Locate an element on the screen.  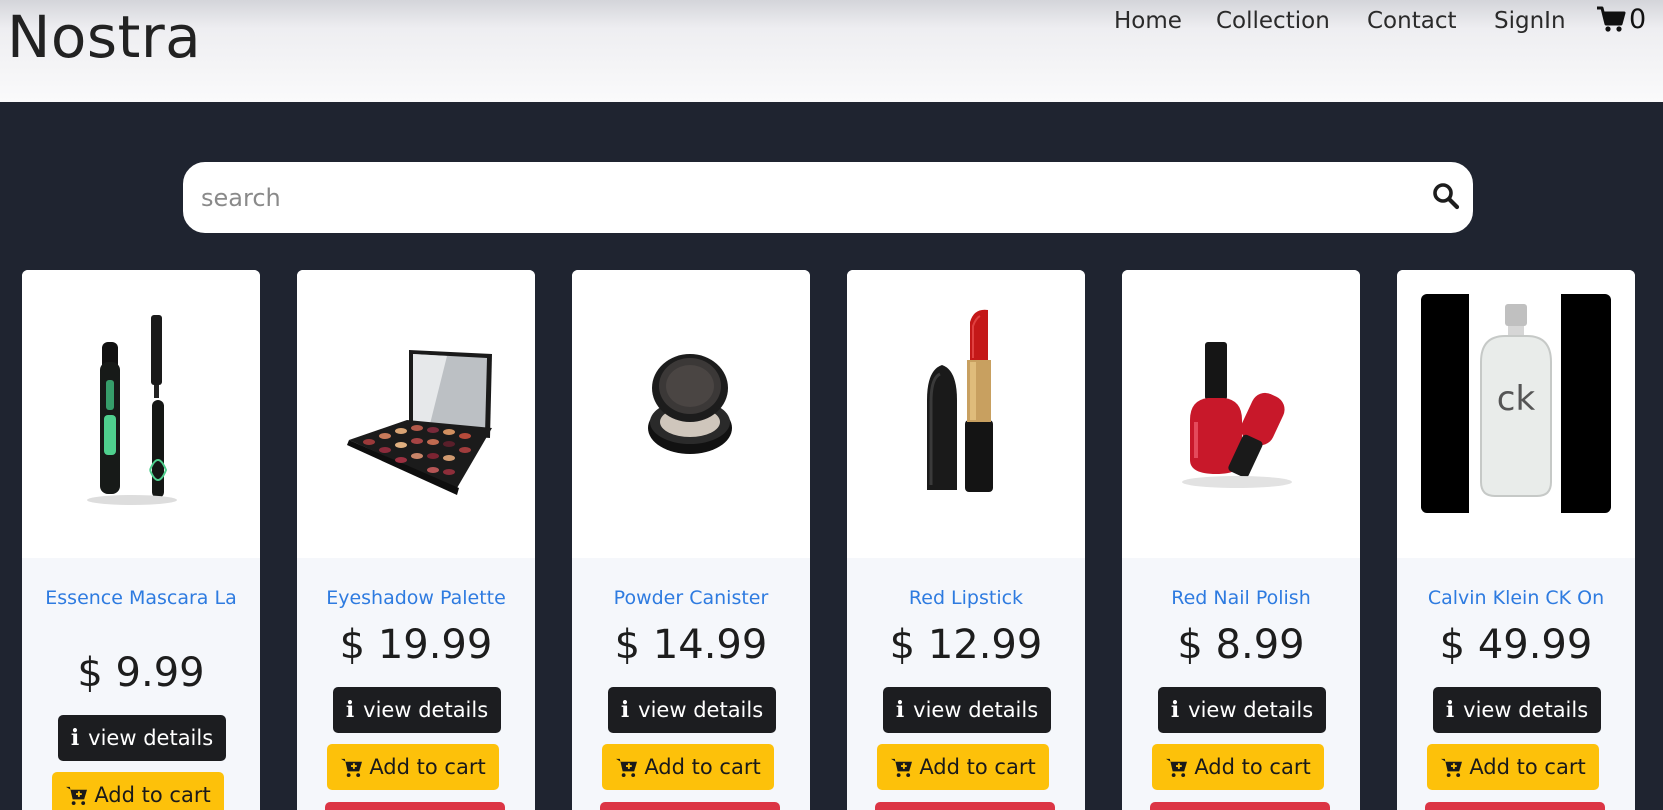
product-name: Eyeshadow Palette is located at coordinates (416, 598).